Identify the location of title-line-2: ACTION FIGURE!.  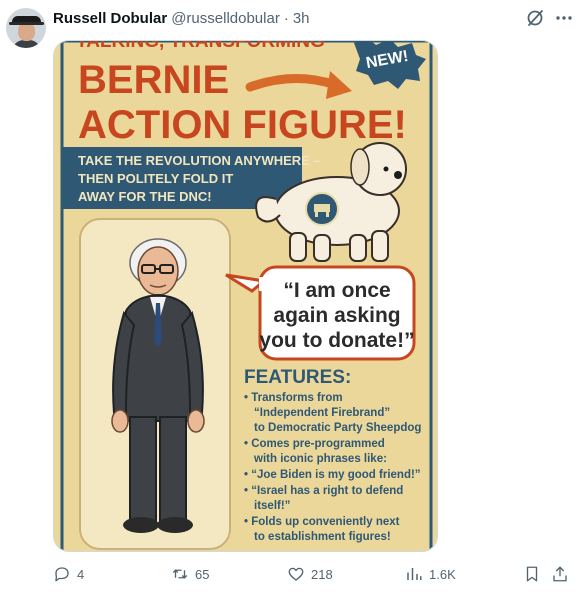
(242, 125).